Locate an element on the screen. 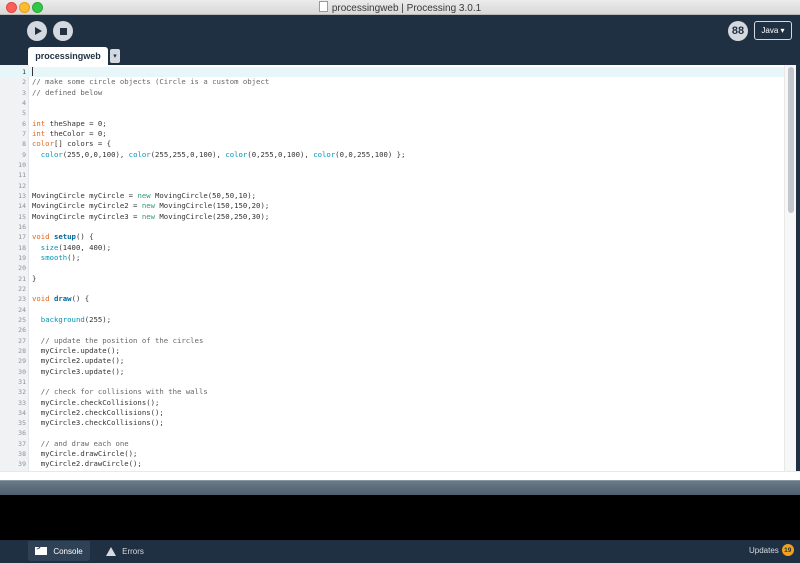 This screenshot has height=563, width=800. code-line: 29 myCircle2.update(); is located at coordinates (392, 361).